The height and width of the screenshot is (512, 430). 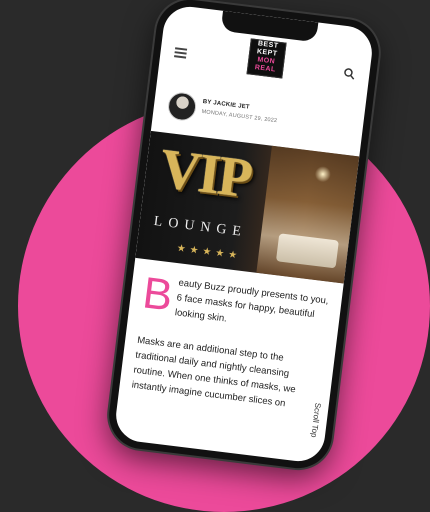 I want to click on site-logo: BEST KEPT MON REAL, so click(x=266, y=58).